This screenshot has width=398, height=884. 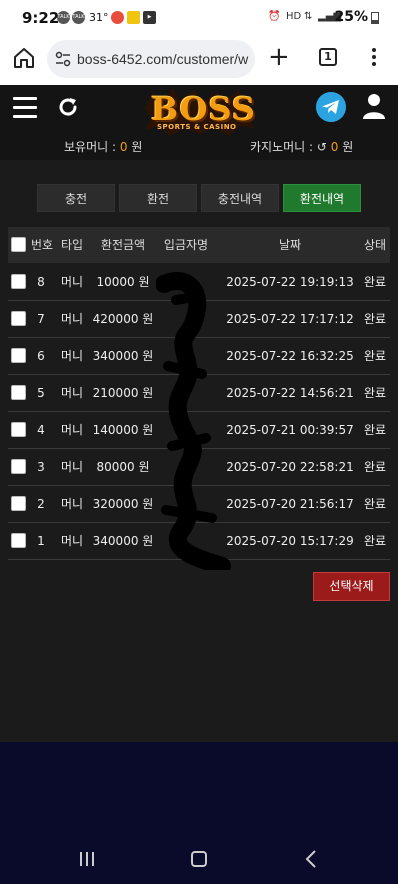 I want to click on row-date: 2025-07-22 16:32:25, so click(x=290, y=356).